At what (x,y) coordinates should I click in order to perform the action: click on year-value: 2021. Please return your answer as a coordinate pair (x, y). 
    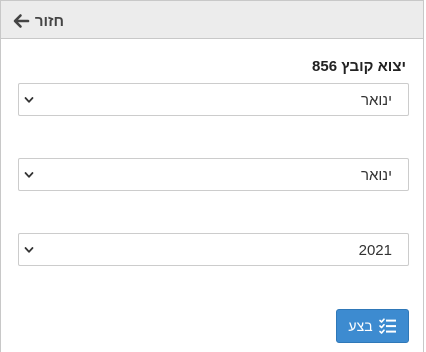
    Looking at the image, I should click on (375, 250).